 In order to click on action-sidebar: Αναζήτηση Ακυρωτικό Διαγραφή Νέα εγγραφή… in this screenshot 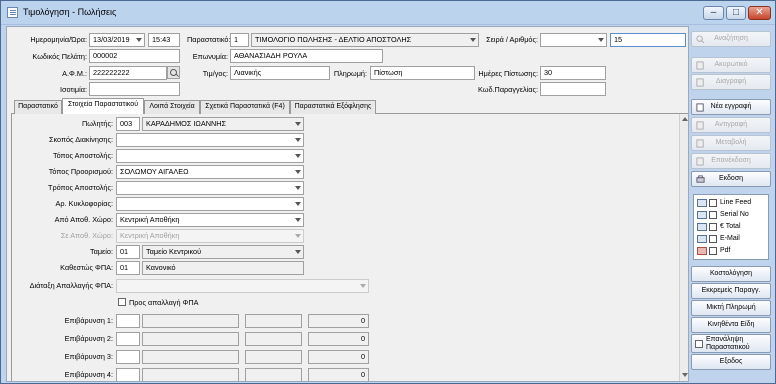, I will do `click(731, 204)`.